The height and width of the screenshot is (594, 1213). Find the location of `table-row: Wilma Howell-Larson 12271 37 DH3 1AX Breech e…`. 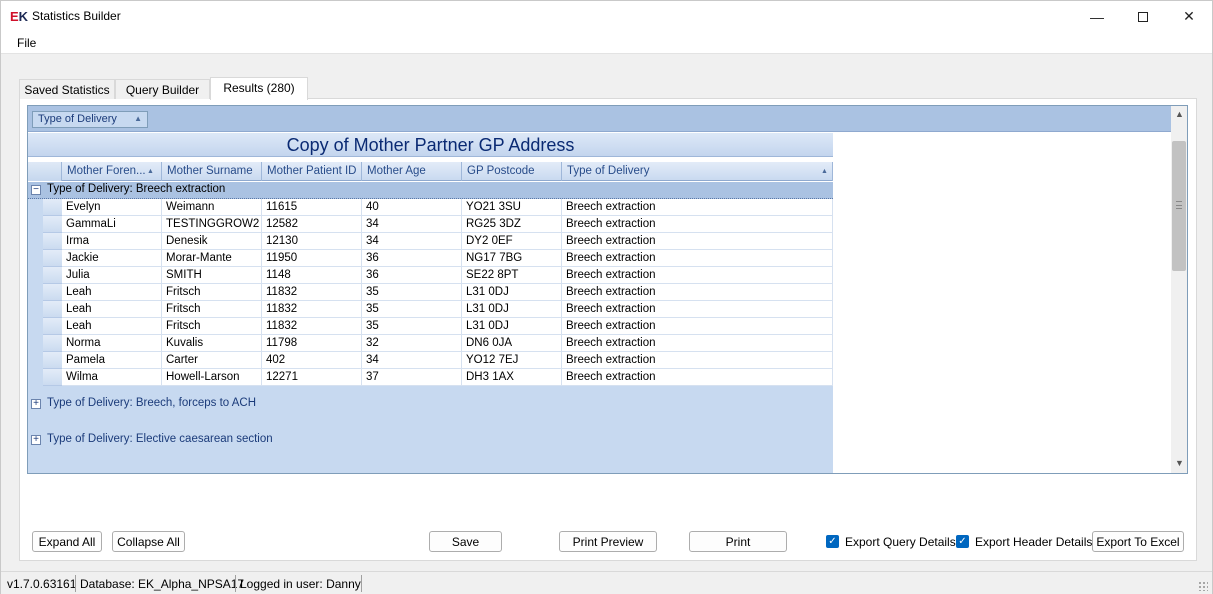

table-row: Wilma Howell-Larson 12271 37 DH3 1AX Breech e… is located at coordinates (430, 377).